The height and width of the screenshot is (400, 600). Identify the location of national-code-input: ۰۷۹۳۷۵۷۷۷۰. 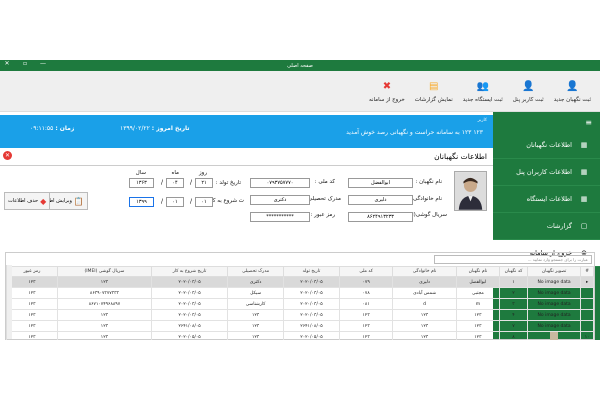
(280, 183).